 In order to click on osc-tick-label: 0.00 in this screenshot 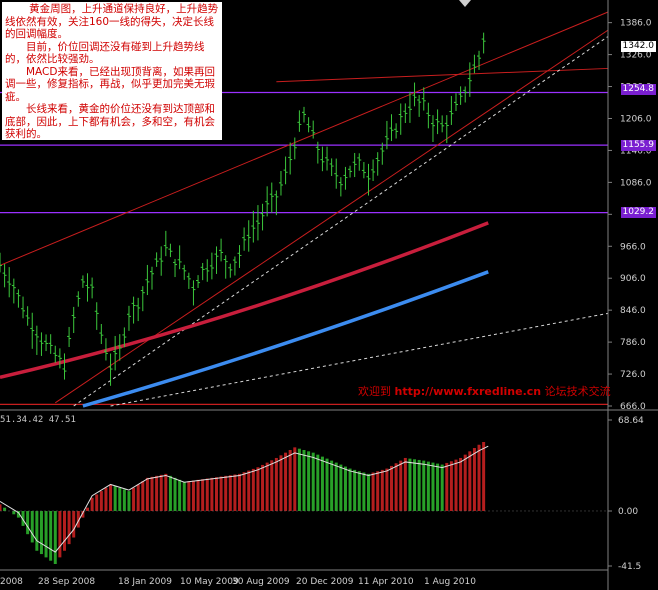, I will do `click(628, 512)`.